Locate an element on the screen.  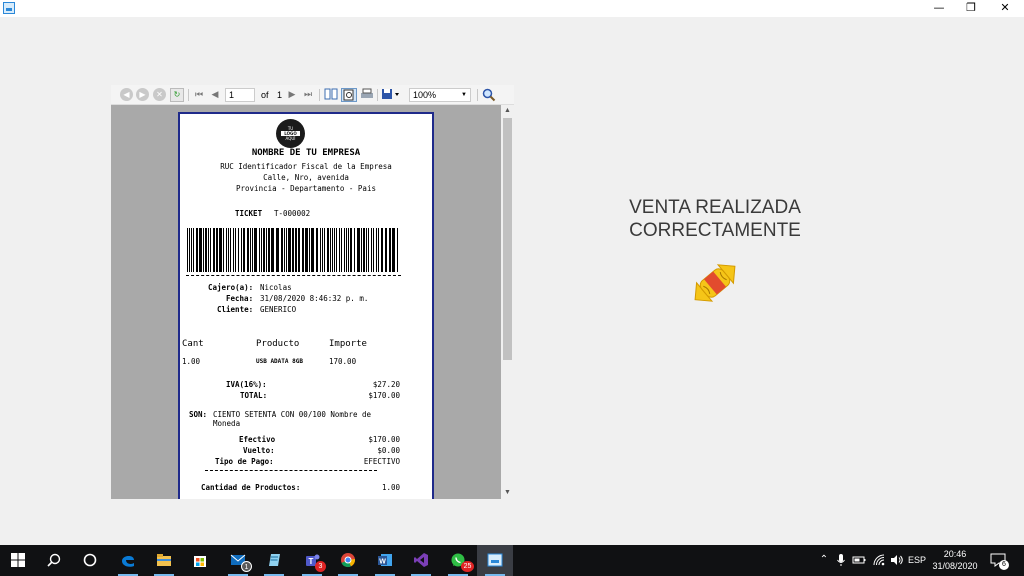
minimize-button: — is located at coordinates (939, 8).